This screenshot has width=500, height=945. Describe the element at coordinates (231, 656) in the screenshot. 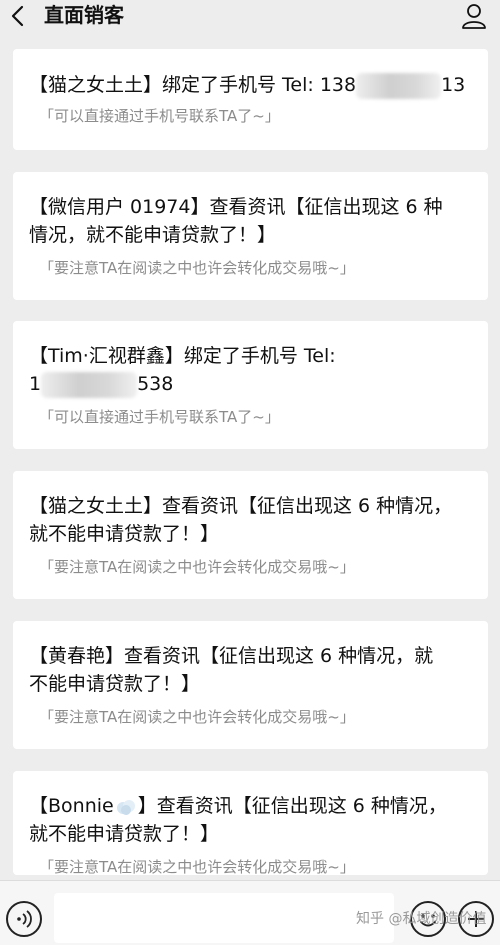

I see `activity-text-line: 【黄春艳】查看资讯【征信出现这 6 种情况，就` at that location.